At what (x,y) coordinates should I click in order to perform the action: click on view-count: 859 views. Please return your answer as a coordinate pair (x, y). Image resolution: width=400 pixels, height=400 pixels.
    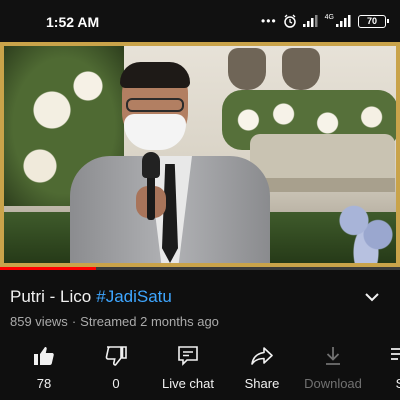
    Looking at the image, I should click on (39, 321).